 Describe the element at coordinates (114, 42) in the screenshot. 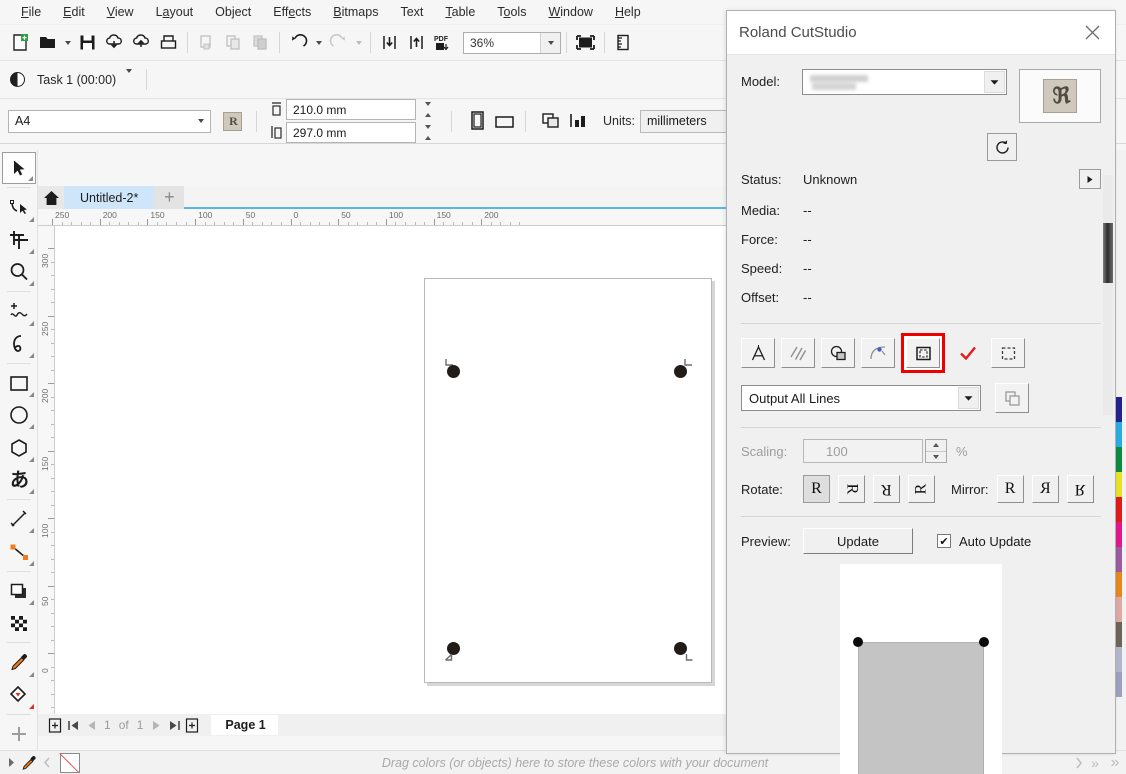

I see `import-cloud-icon` at that location.